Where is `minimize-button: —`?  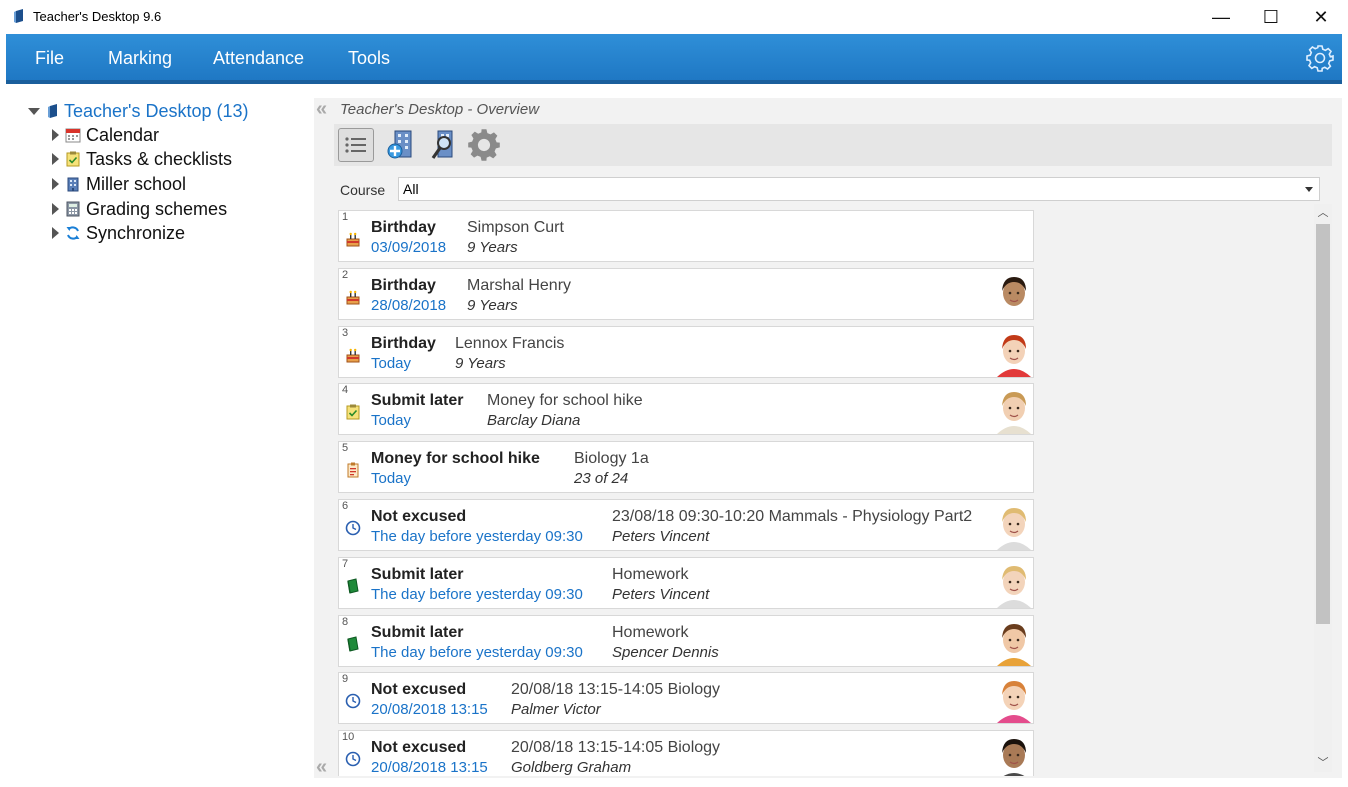
minimize-button: — is located at coordinates (1221, 17).